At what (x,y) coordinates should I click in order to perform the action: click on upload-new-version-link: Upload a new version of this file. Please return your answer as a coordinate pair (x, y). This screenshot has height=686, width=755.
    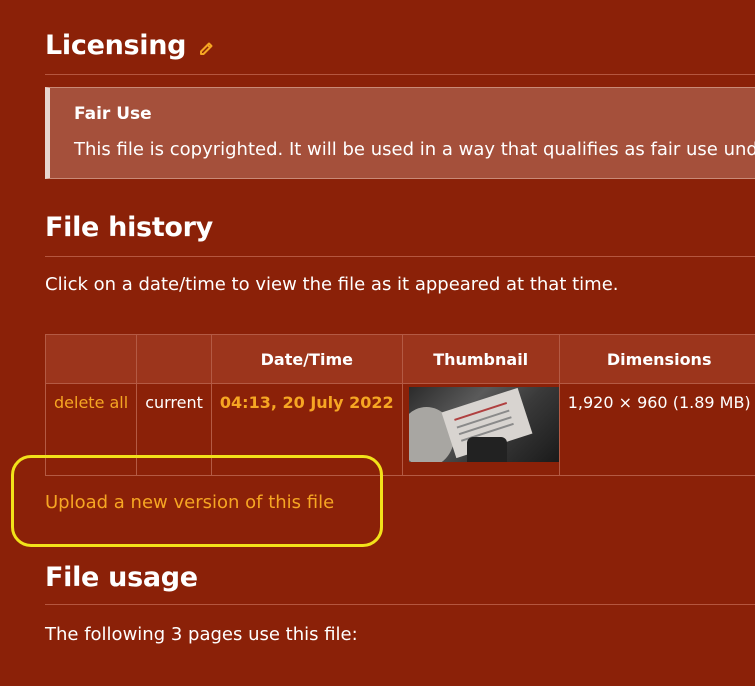
    Looking at the image, I should click on (189, 502).